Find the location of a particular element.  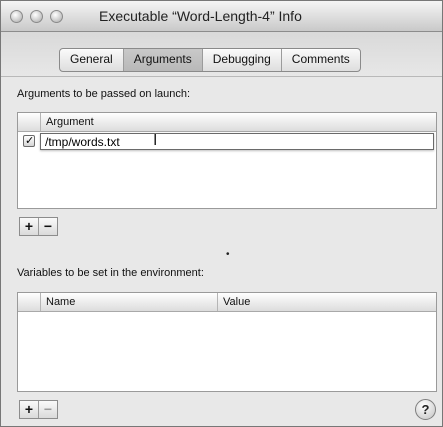

close-window-button is located at coordinates (16, 16).